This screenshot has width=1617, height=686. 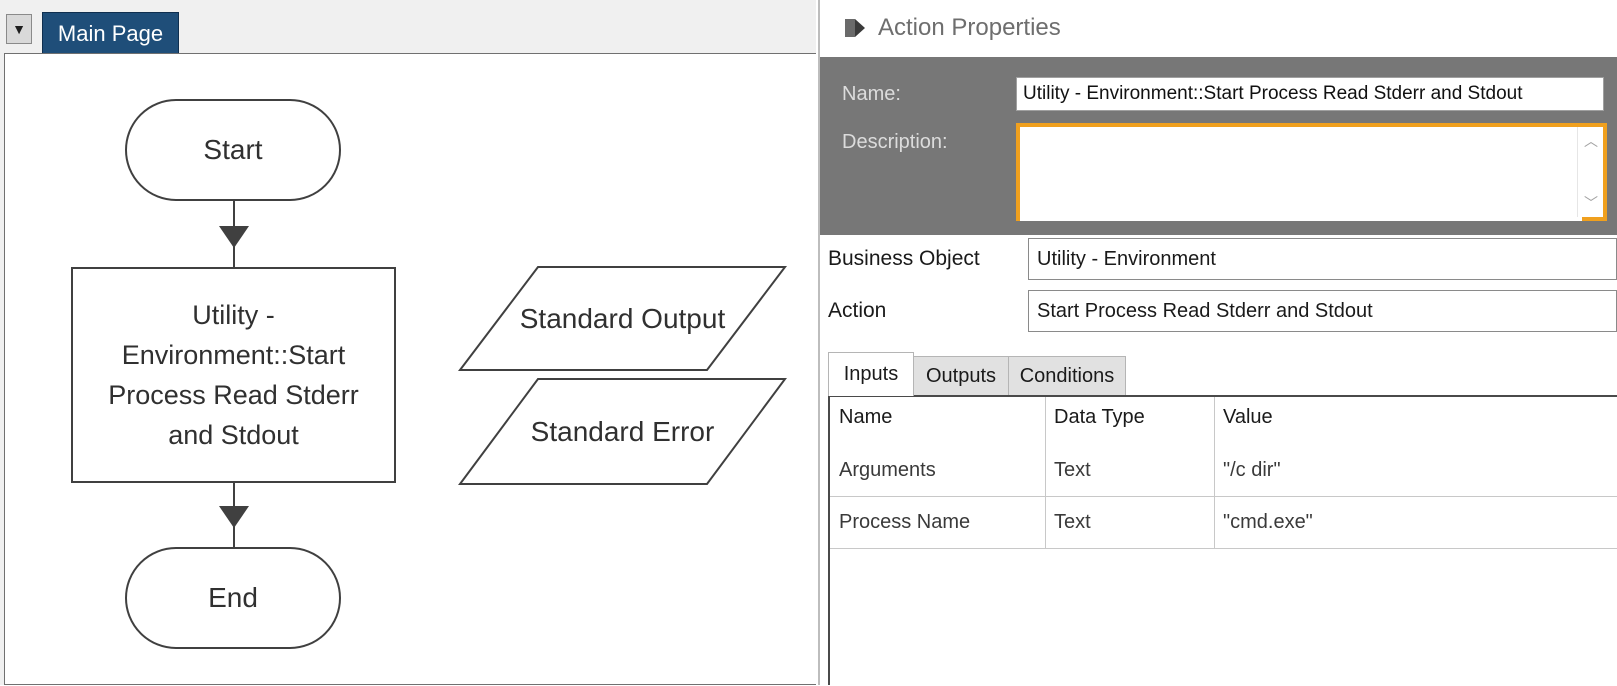 I want to click on action-icon, so click(x=855, y=28).